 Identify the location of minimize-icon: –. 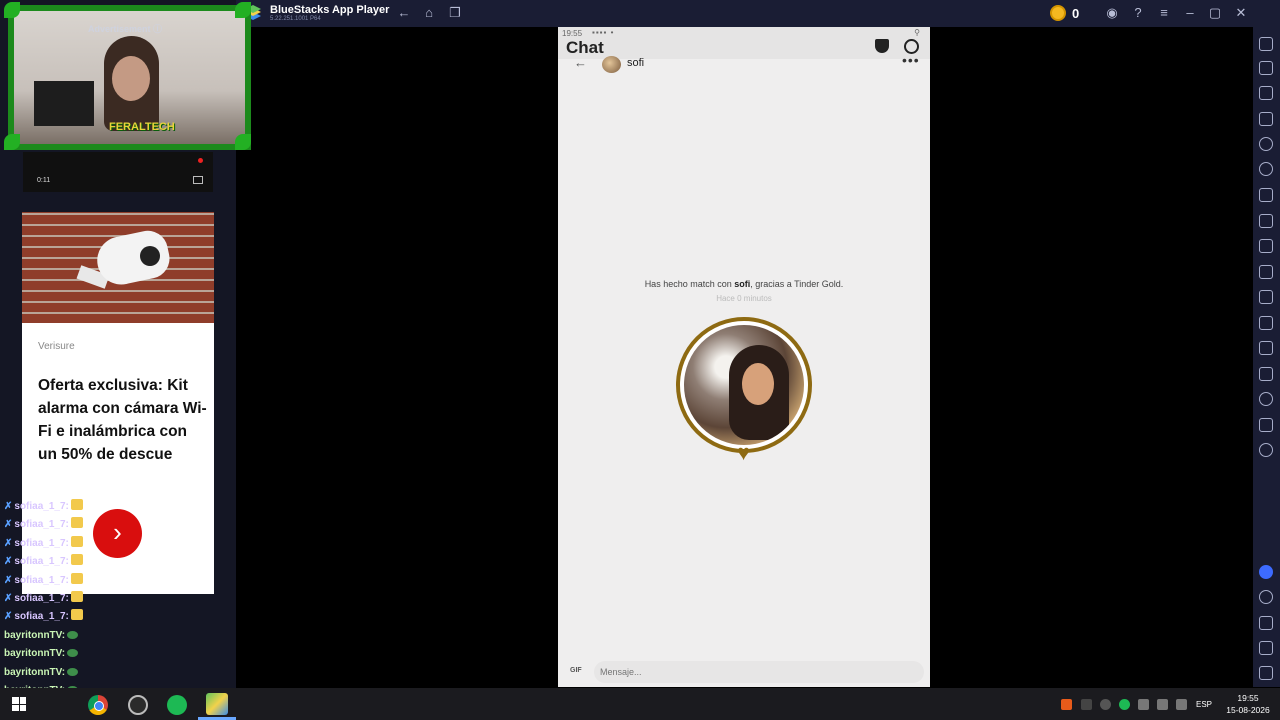
(1190, 13).